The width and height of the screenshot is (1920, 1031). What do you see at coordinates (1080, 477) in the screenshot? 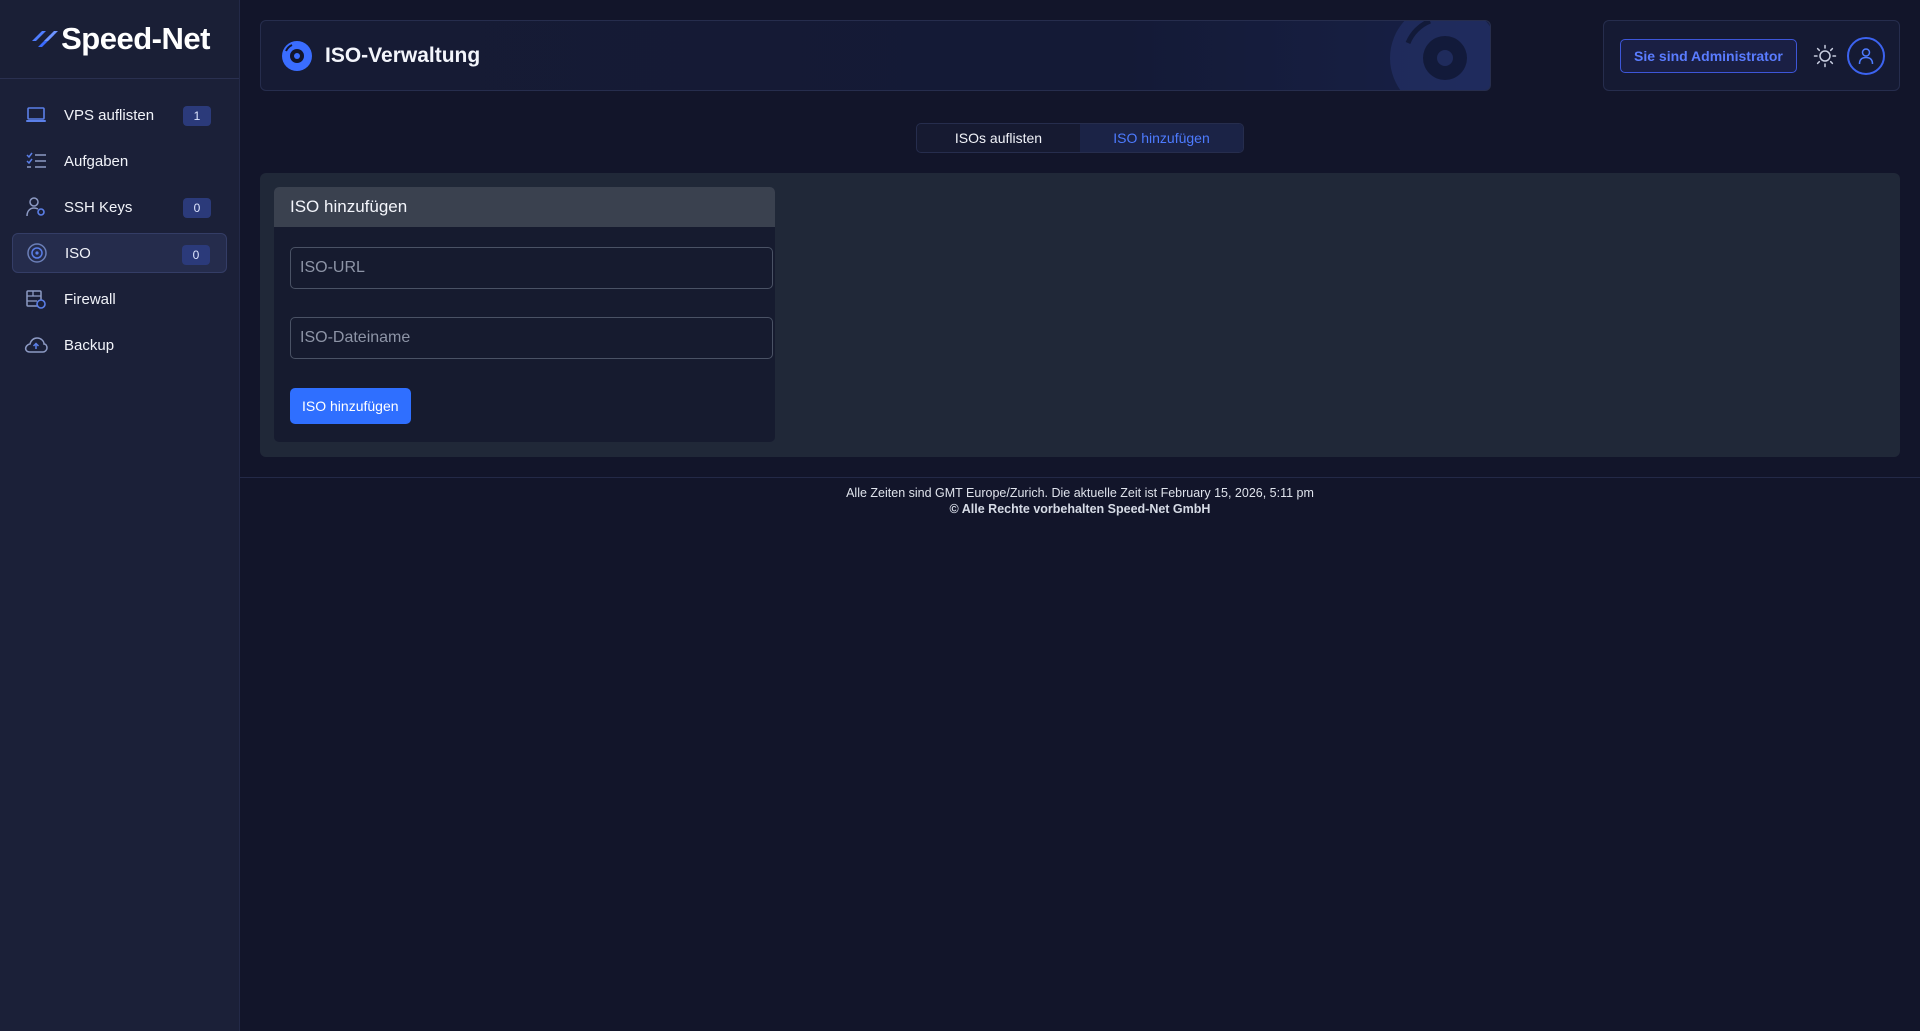
I see `footer-divider` at bounding box center [1080, 477].